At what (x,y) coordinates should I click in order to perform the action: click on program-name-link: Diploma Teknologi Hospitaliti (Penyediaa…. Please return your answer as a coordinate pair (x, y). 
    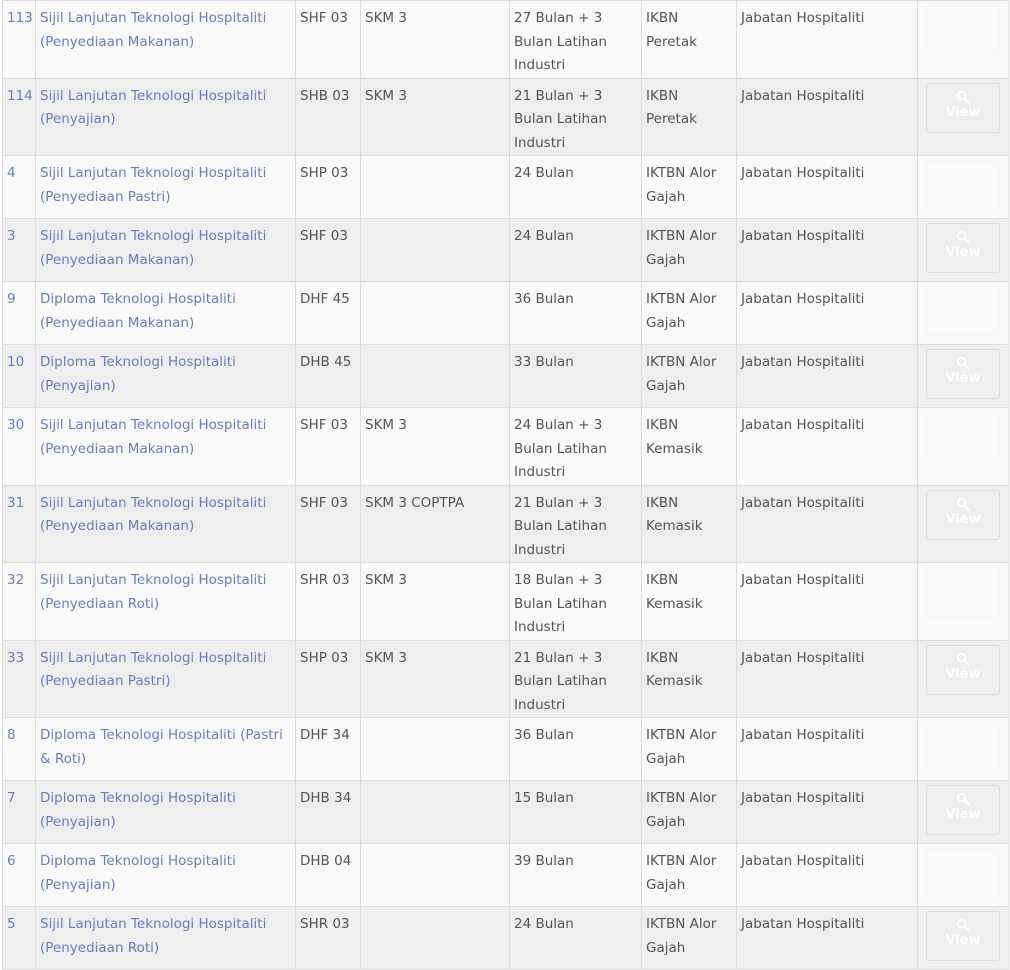
    Looking at the image, I should click on (165, 313).